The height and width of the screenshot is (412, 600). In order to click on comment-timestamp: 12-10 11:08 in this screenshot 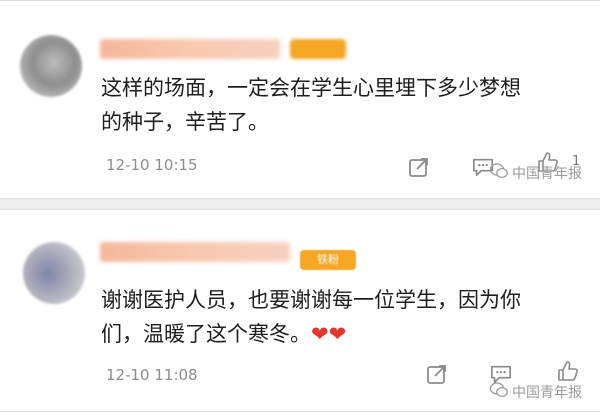, I will do `click(152, 375)`.